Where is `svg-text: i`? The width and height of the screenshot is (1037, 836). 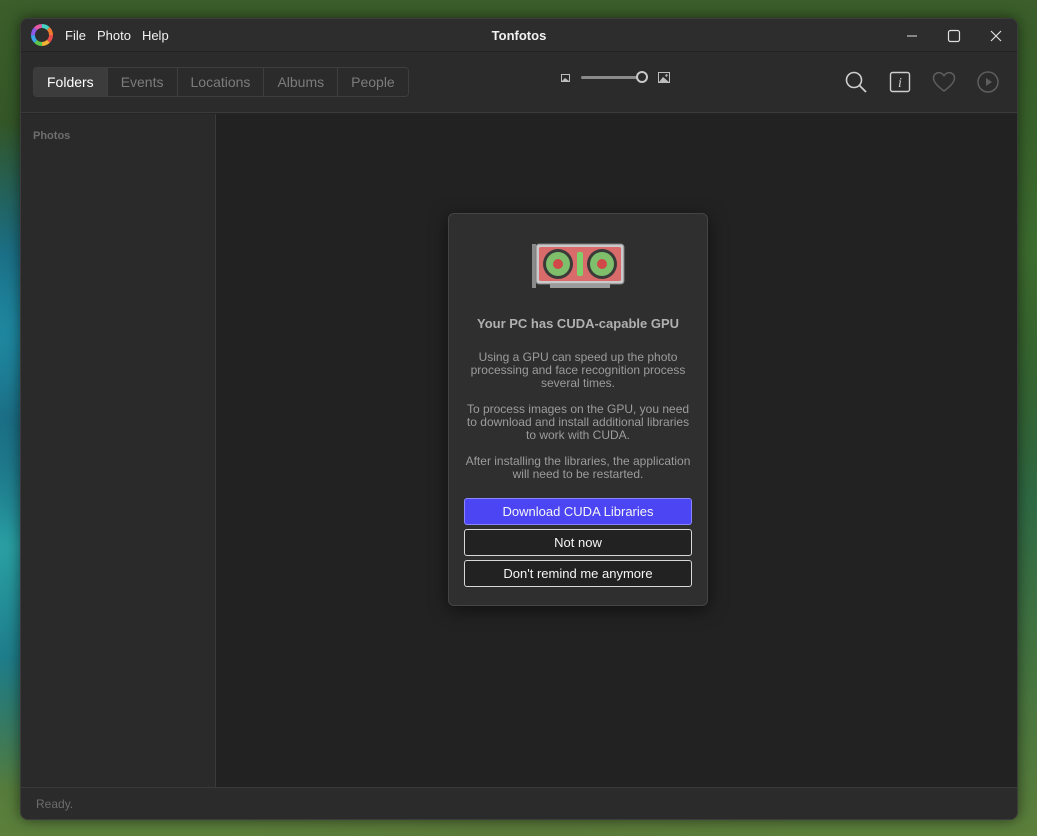
svg-text: i is located at coordinates (900, 83).